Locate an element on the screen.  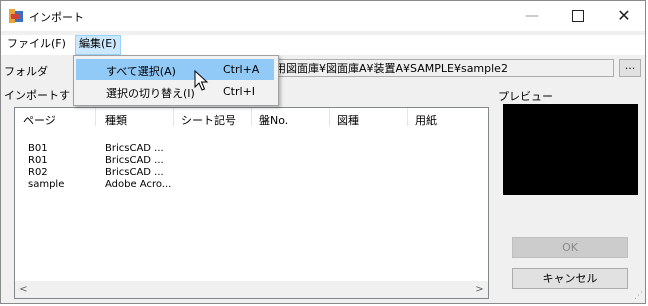
column-header-panel-no: 盤No. is located at coordinates (273, 120).